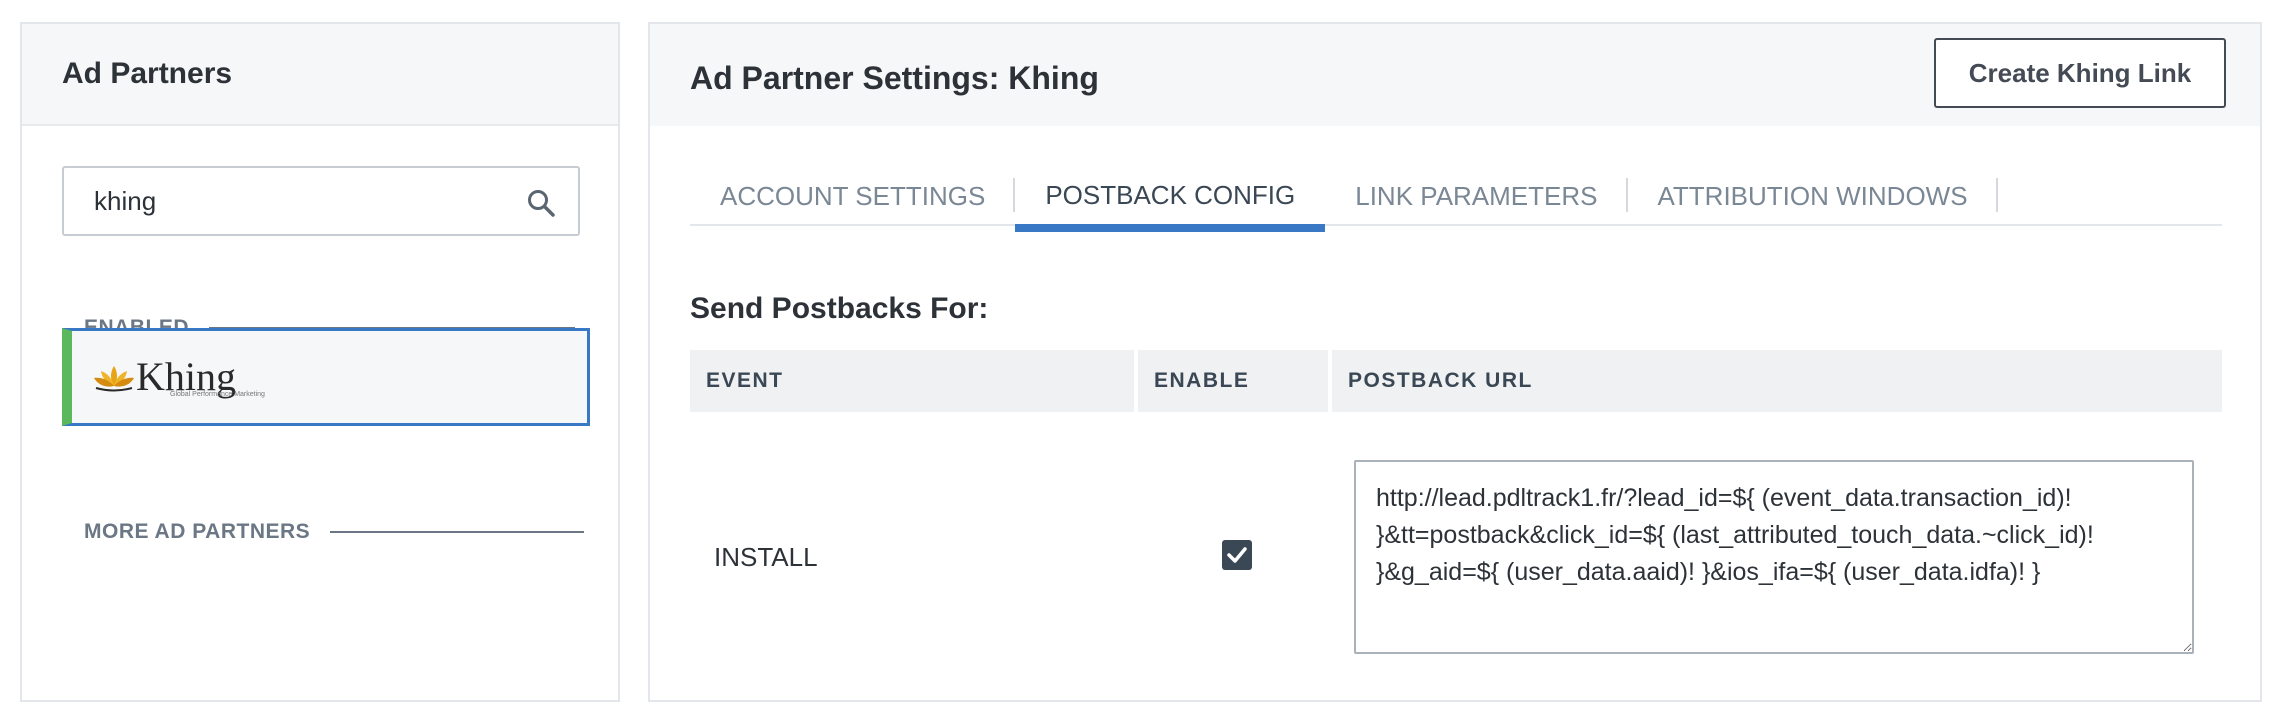 The width and height of the screenshot is (2280, 702). What do you see at coordinates (766, 557) in the screenshot?
I see `event-name: INSTALL` at bounding box center [766, 557].